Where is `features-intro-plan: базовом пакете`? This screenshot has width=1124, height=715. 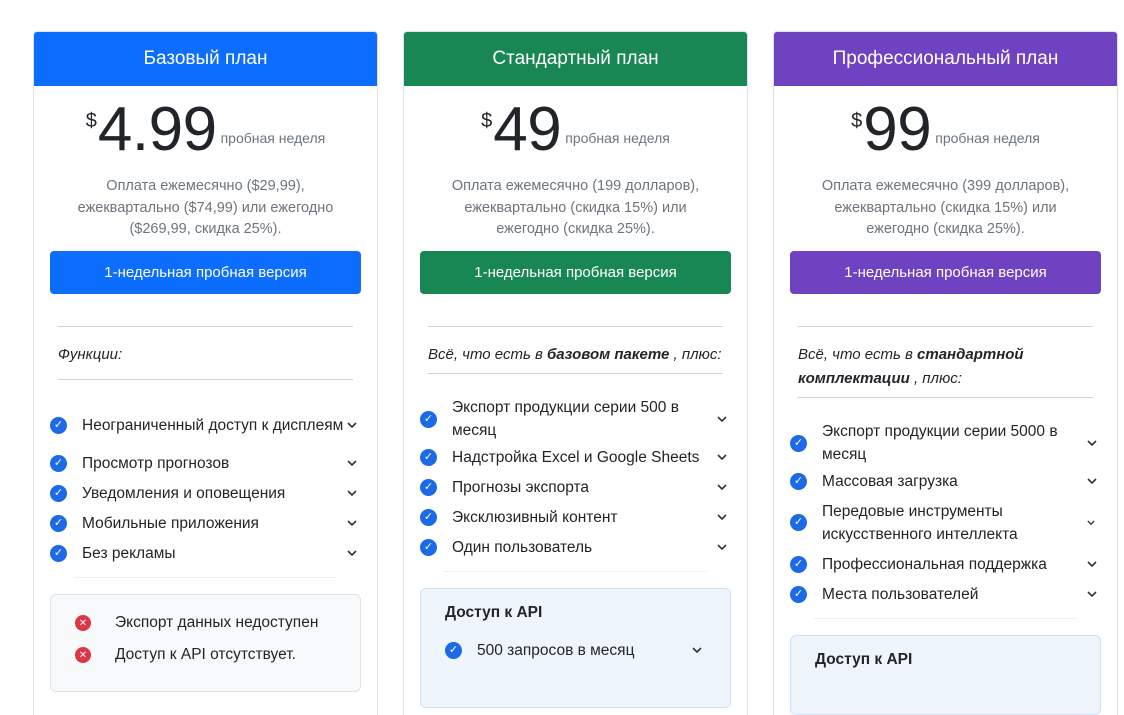 features-intro-plan: базовом пакете is located at coordinates (608, 354).